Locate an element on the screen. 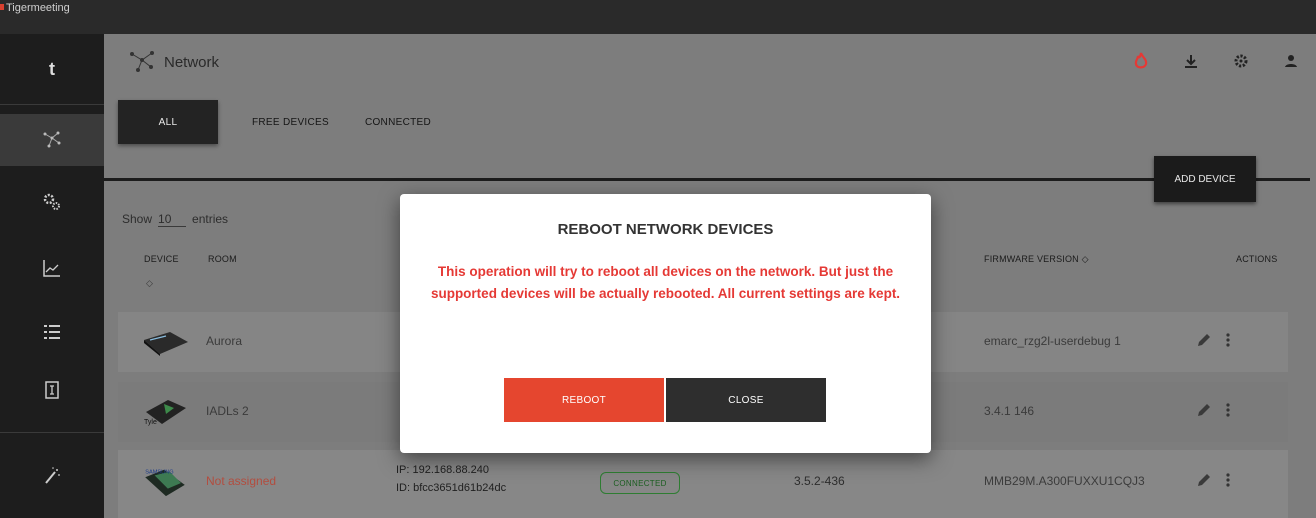 The height and width of the screenshot is (518, 1316). entries-label: entries is located at coordinates (210, 219).